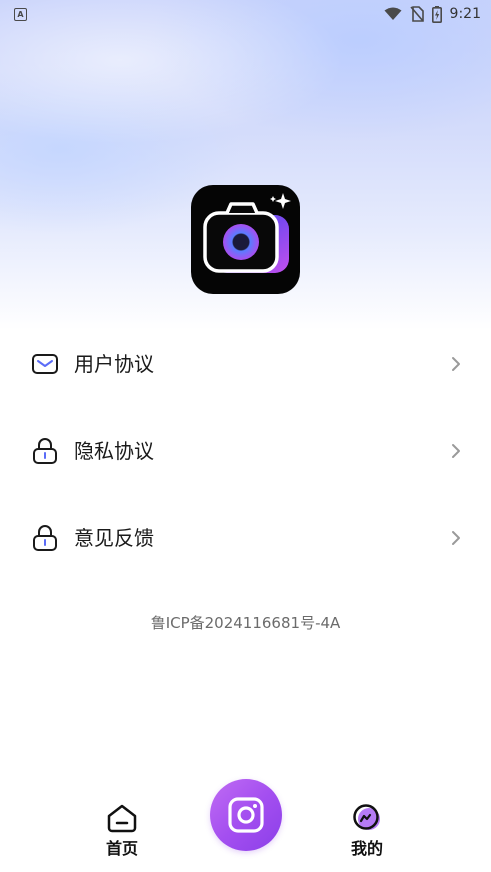 This screenshot has width=491, height=872. What do you see at coordinates (114, 451) in the screenshot?
I see `menu-item-label: 隐私协议` at bounding box center [114, 451].